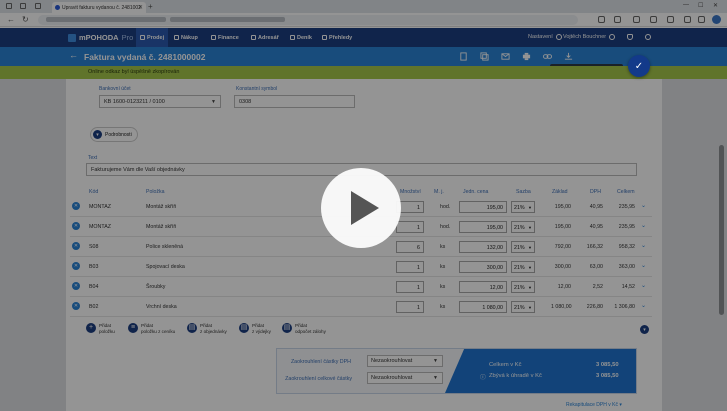  I want to click on checkmark-icon: ✓, so click(639, 66).